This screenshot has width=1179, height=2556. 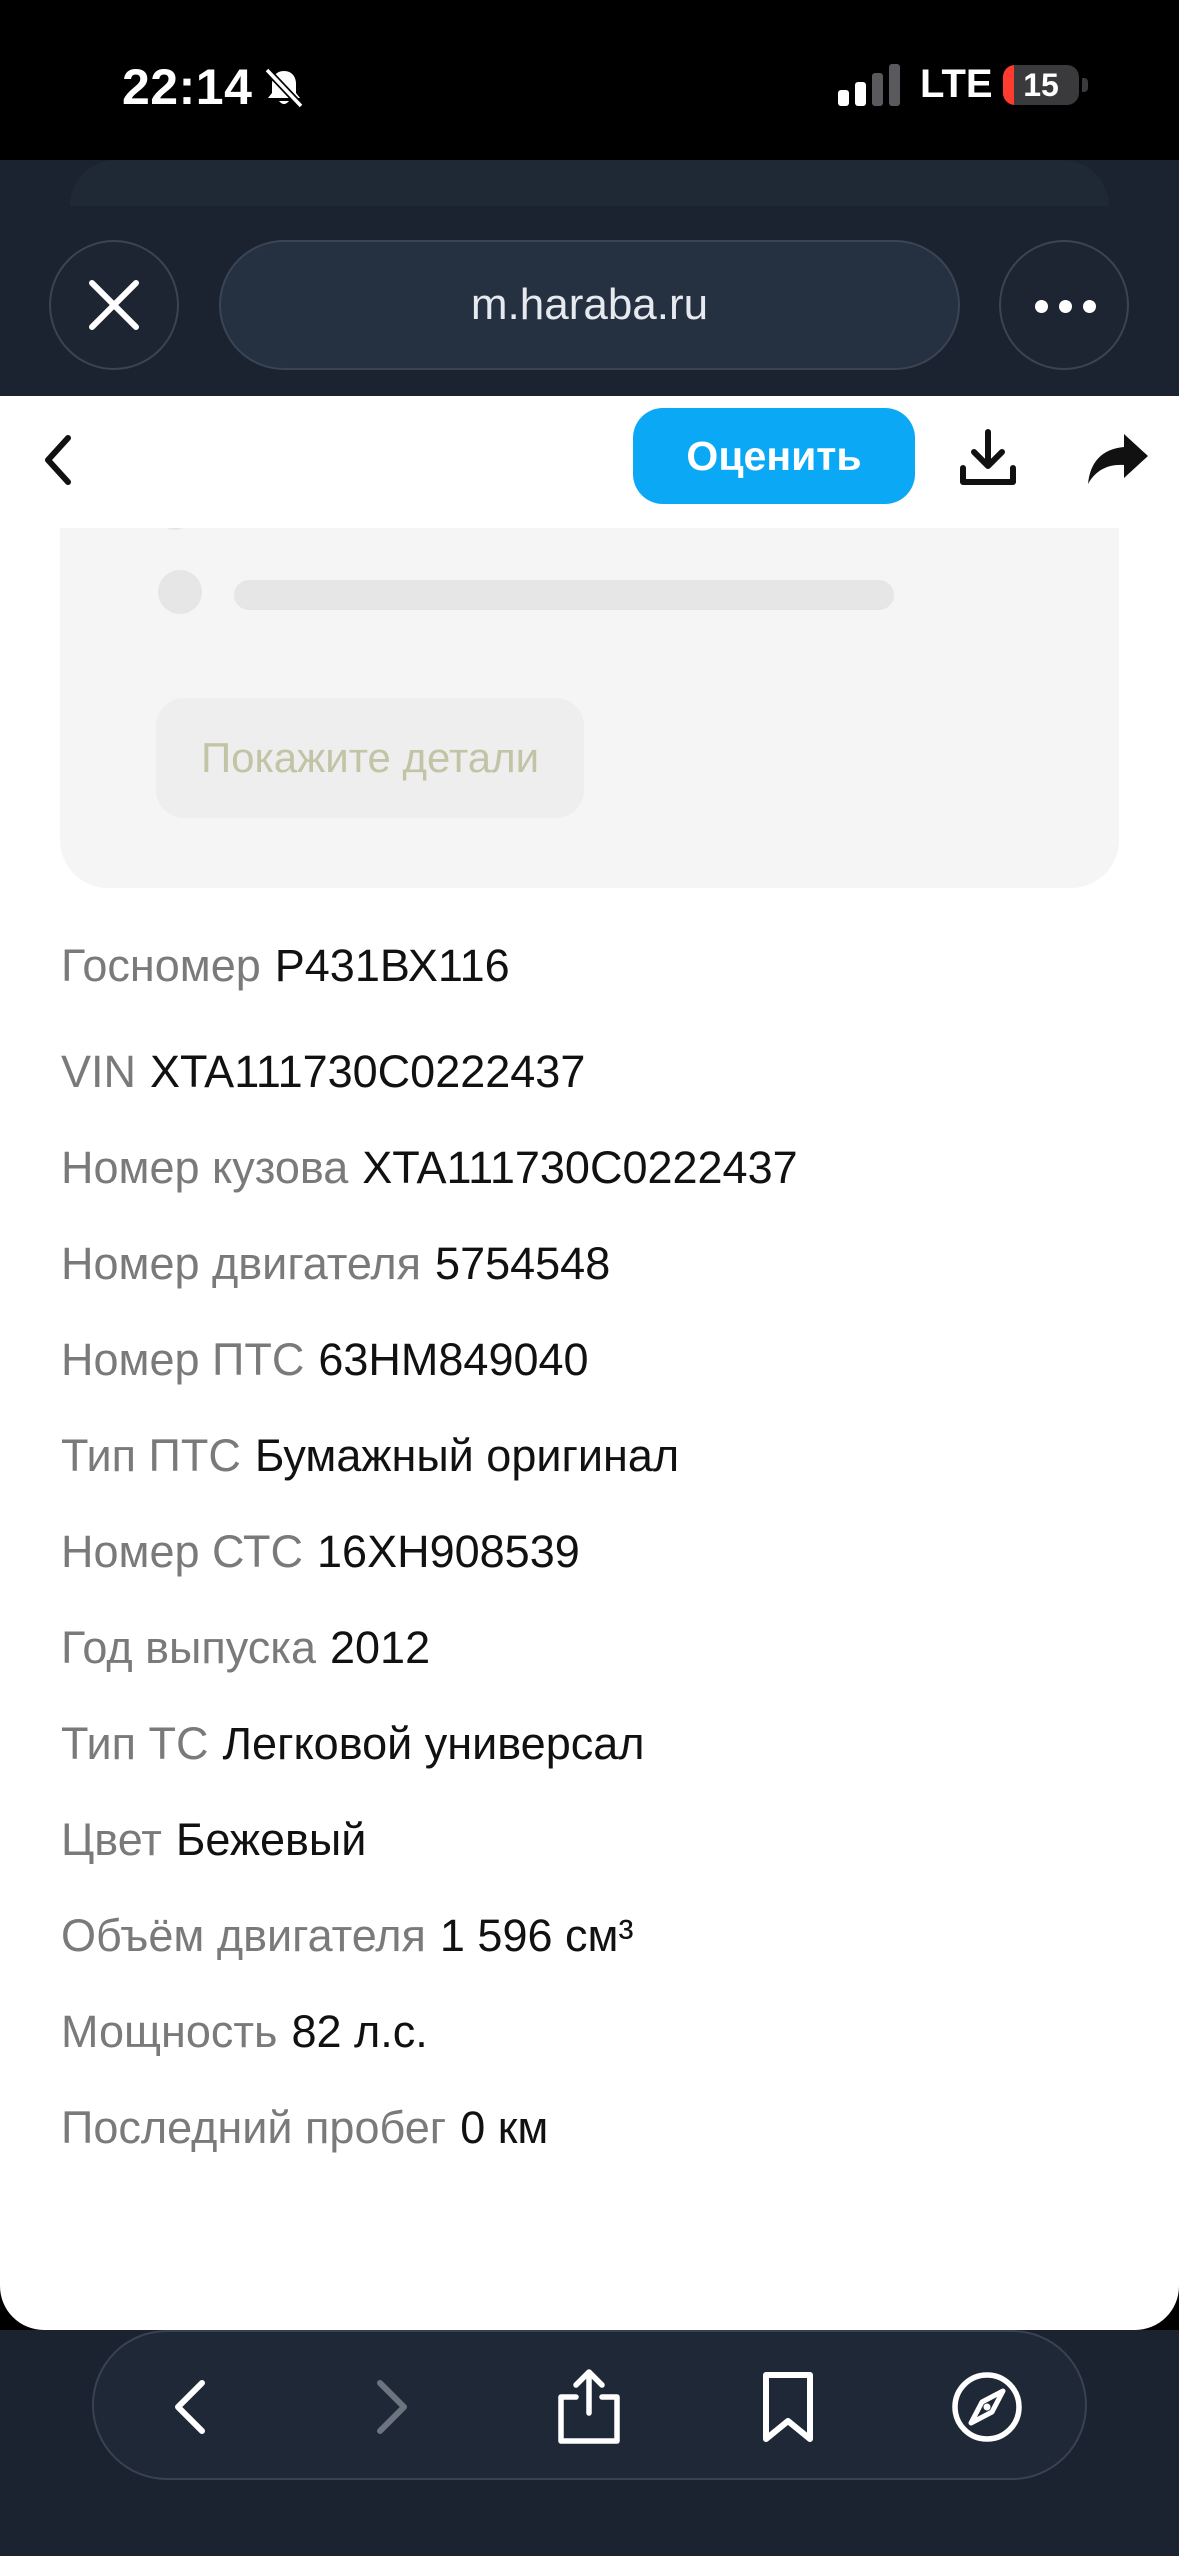 I want to click on show-details-button: Покажите детали, so click(x=370, y=758).